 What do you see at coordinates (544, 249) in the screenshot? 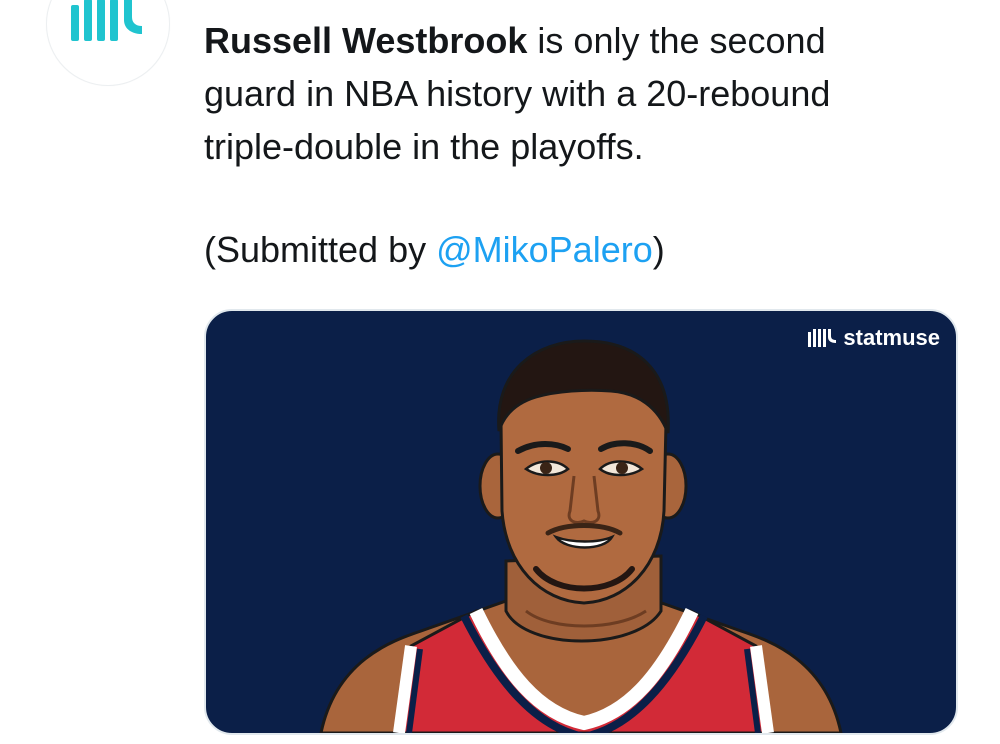
I see `mention-link: @MikoPalero` at bounding box center [544, 249].